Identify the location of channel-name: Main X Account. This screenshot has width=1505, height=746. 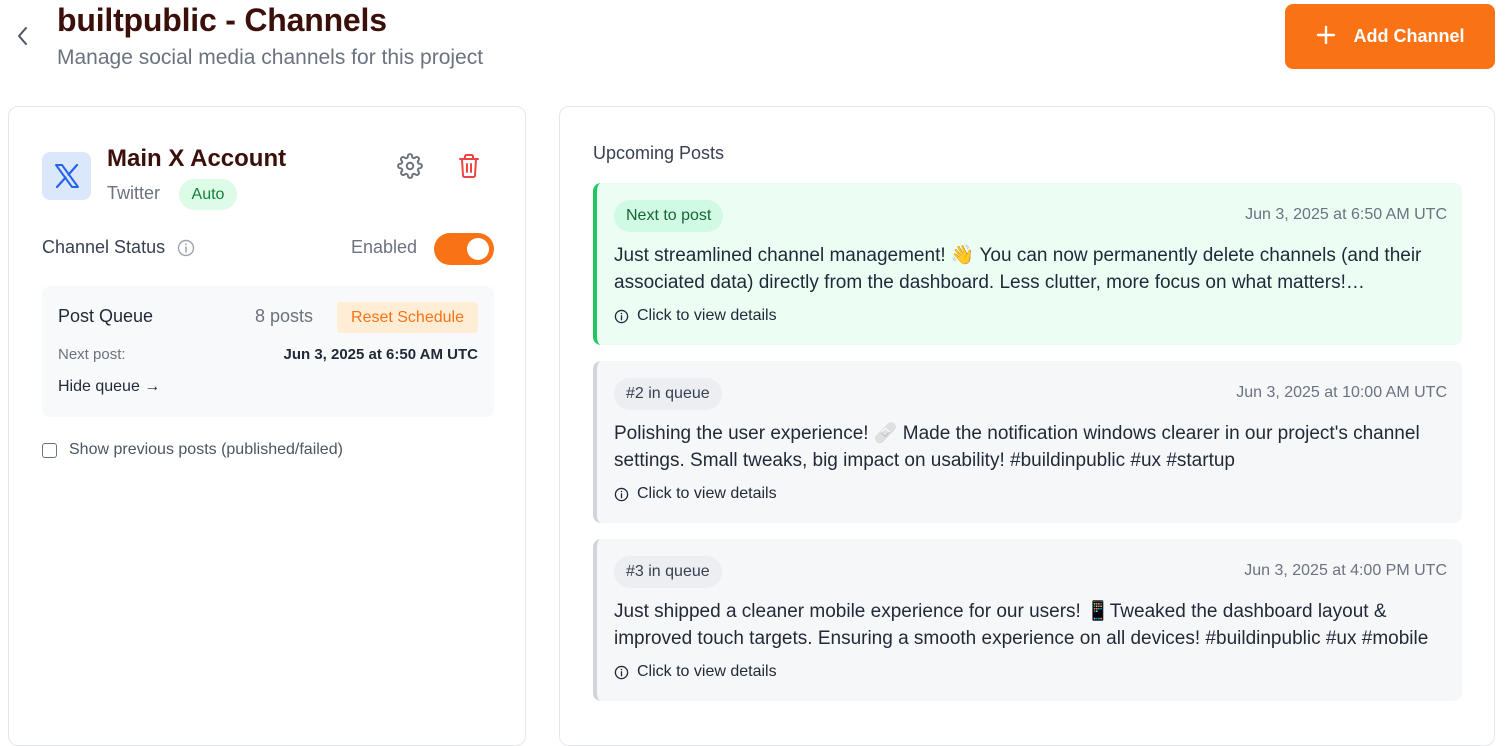
(197, 158).